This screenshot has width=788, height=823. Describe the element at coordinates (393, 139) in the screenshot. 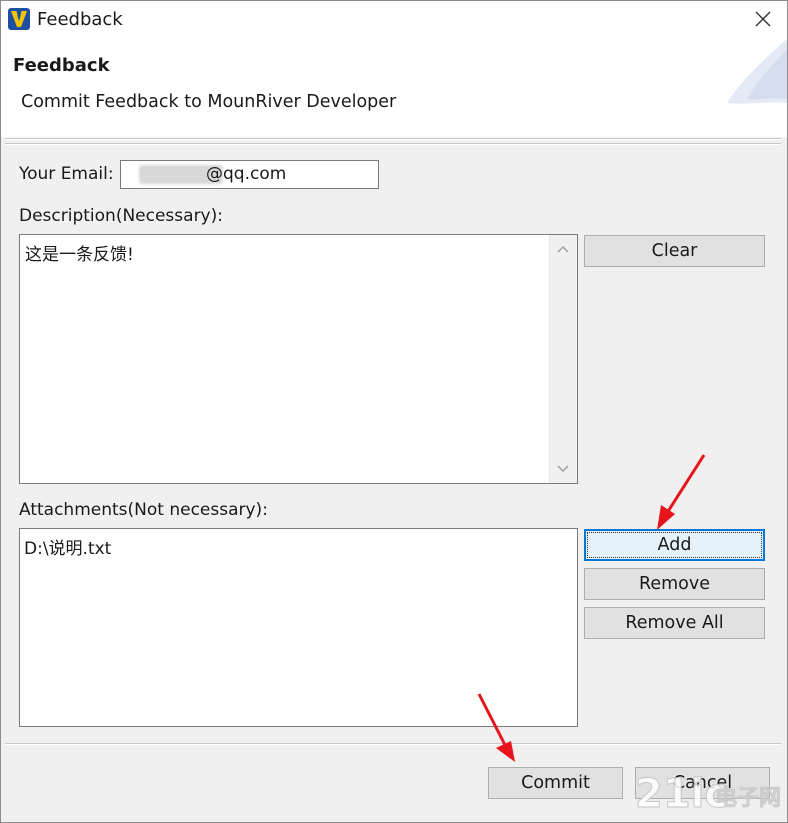

I see `header-separator` at that location.